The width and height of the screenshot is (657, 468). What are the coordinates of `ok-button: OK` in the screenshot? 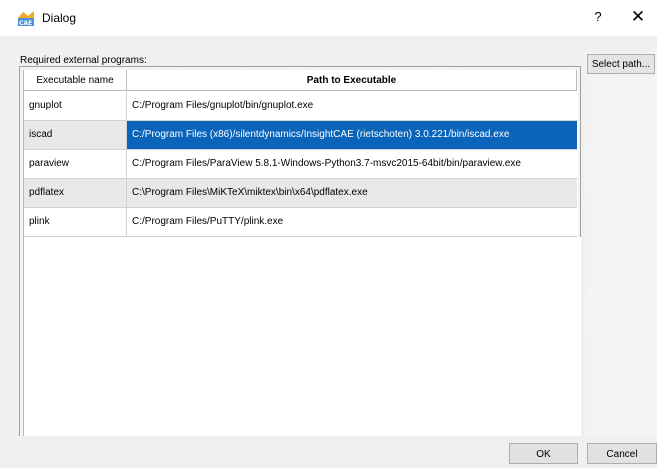 It's located at (543, 453).